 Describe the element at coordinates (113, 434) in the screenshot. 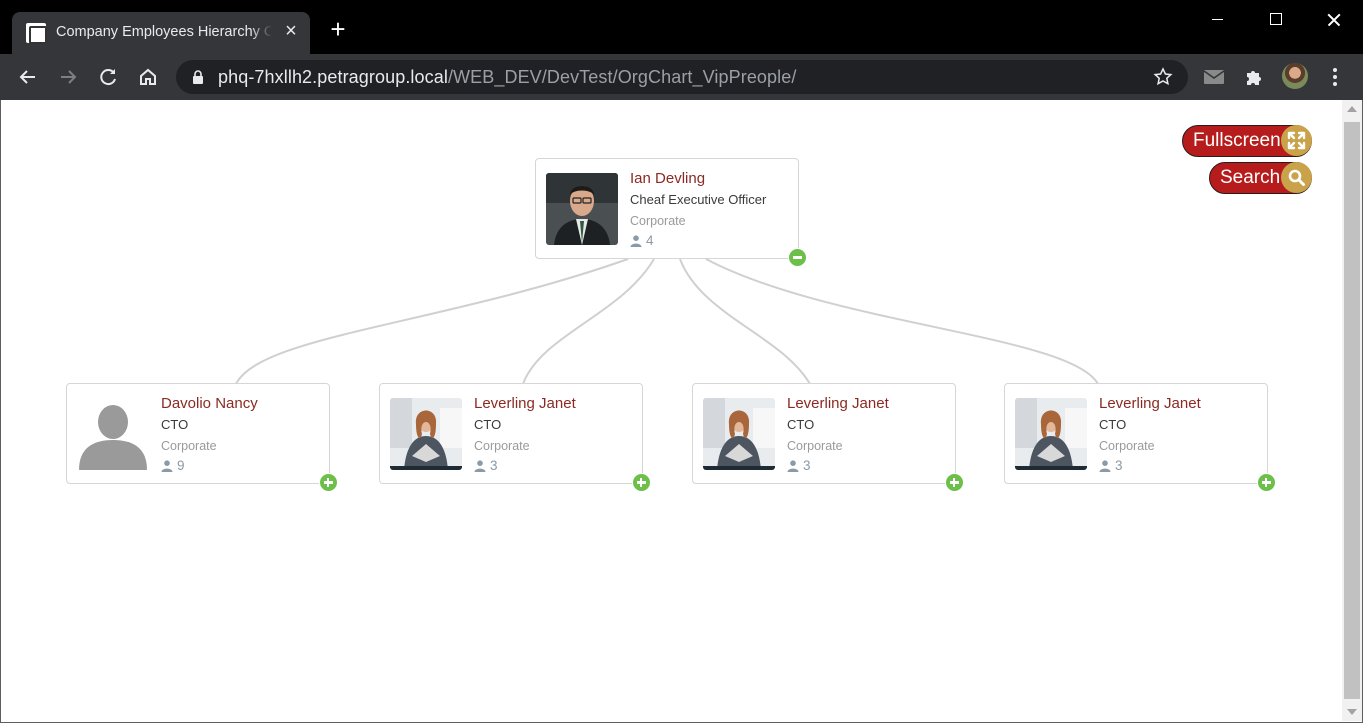

I see `employee-photo-placeholder` at that location.